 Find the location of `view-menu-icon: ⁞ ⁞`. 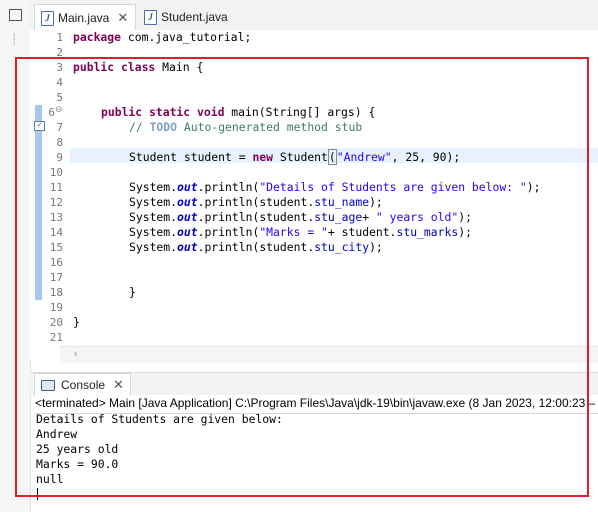

view-menu-icon: ⁞ ⁞ is located at coordinates (15, 40).